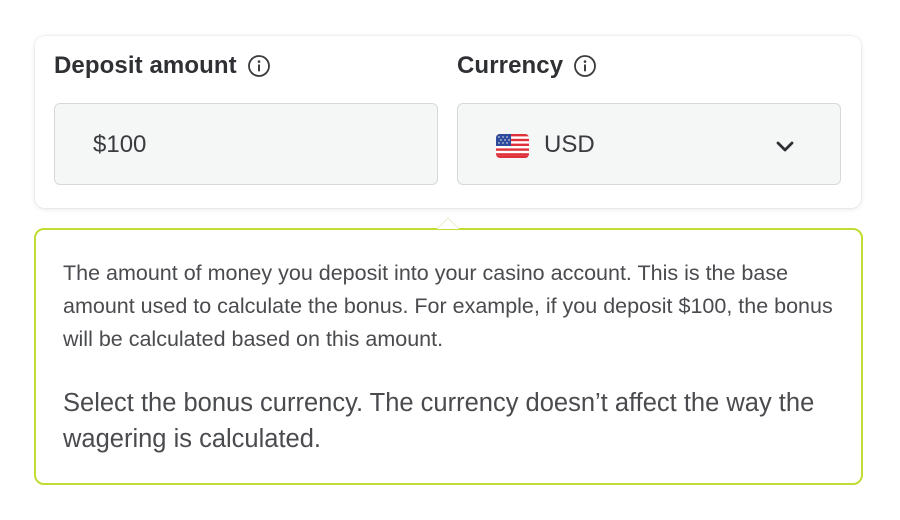 The width and height of the screenshot is (900, 520). What do you see at coordinates (649, 144) in the screenshot?
I see `currency-select: USD` at bounding box center [649, 144].